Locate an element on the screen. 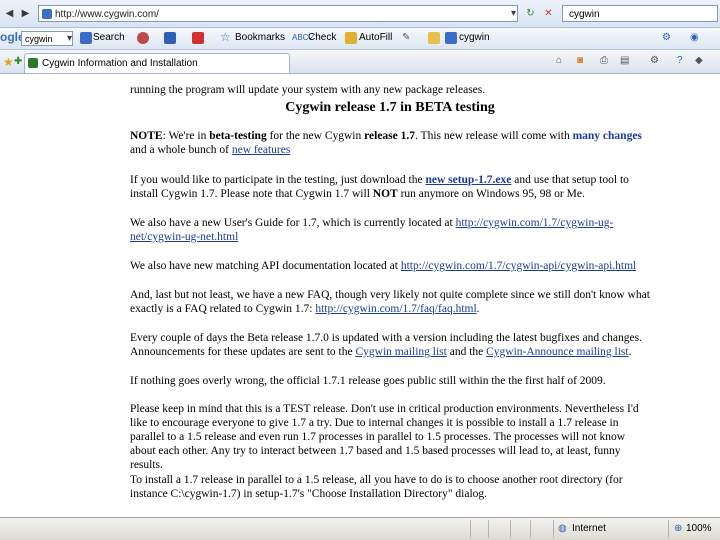 The width and height of the screenshot is (720, 540). note-text-1: : We're in is located at coordinates (186, 136).